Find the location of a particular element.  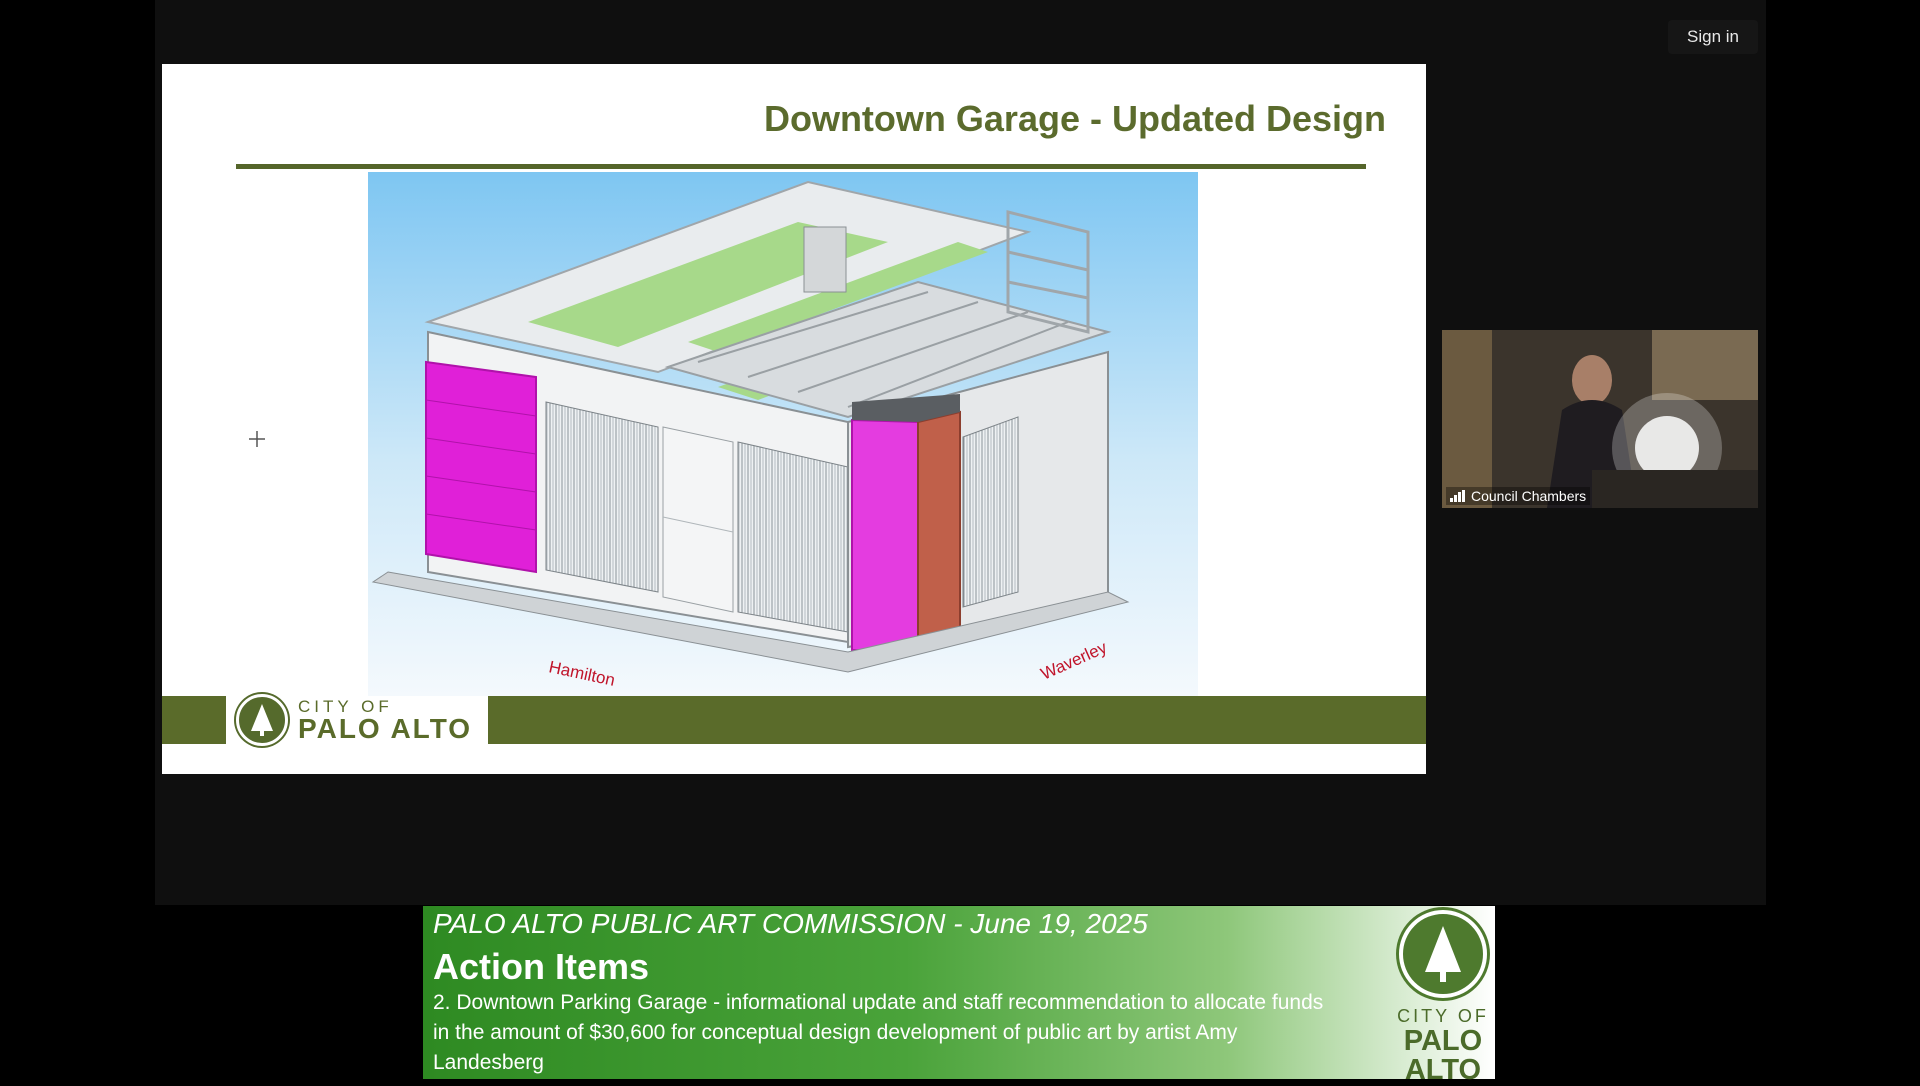

banner-logo-name-line2: ALTO is located at coordinates (1443, 1070).